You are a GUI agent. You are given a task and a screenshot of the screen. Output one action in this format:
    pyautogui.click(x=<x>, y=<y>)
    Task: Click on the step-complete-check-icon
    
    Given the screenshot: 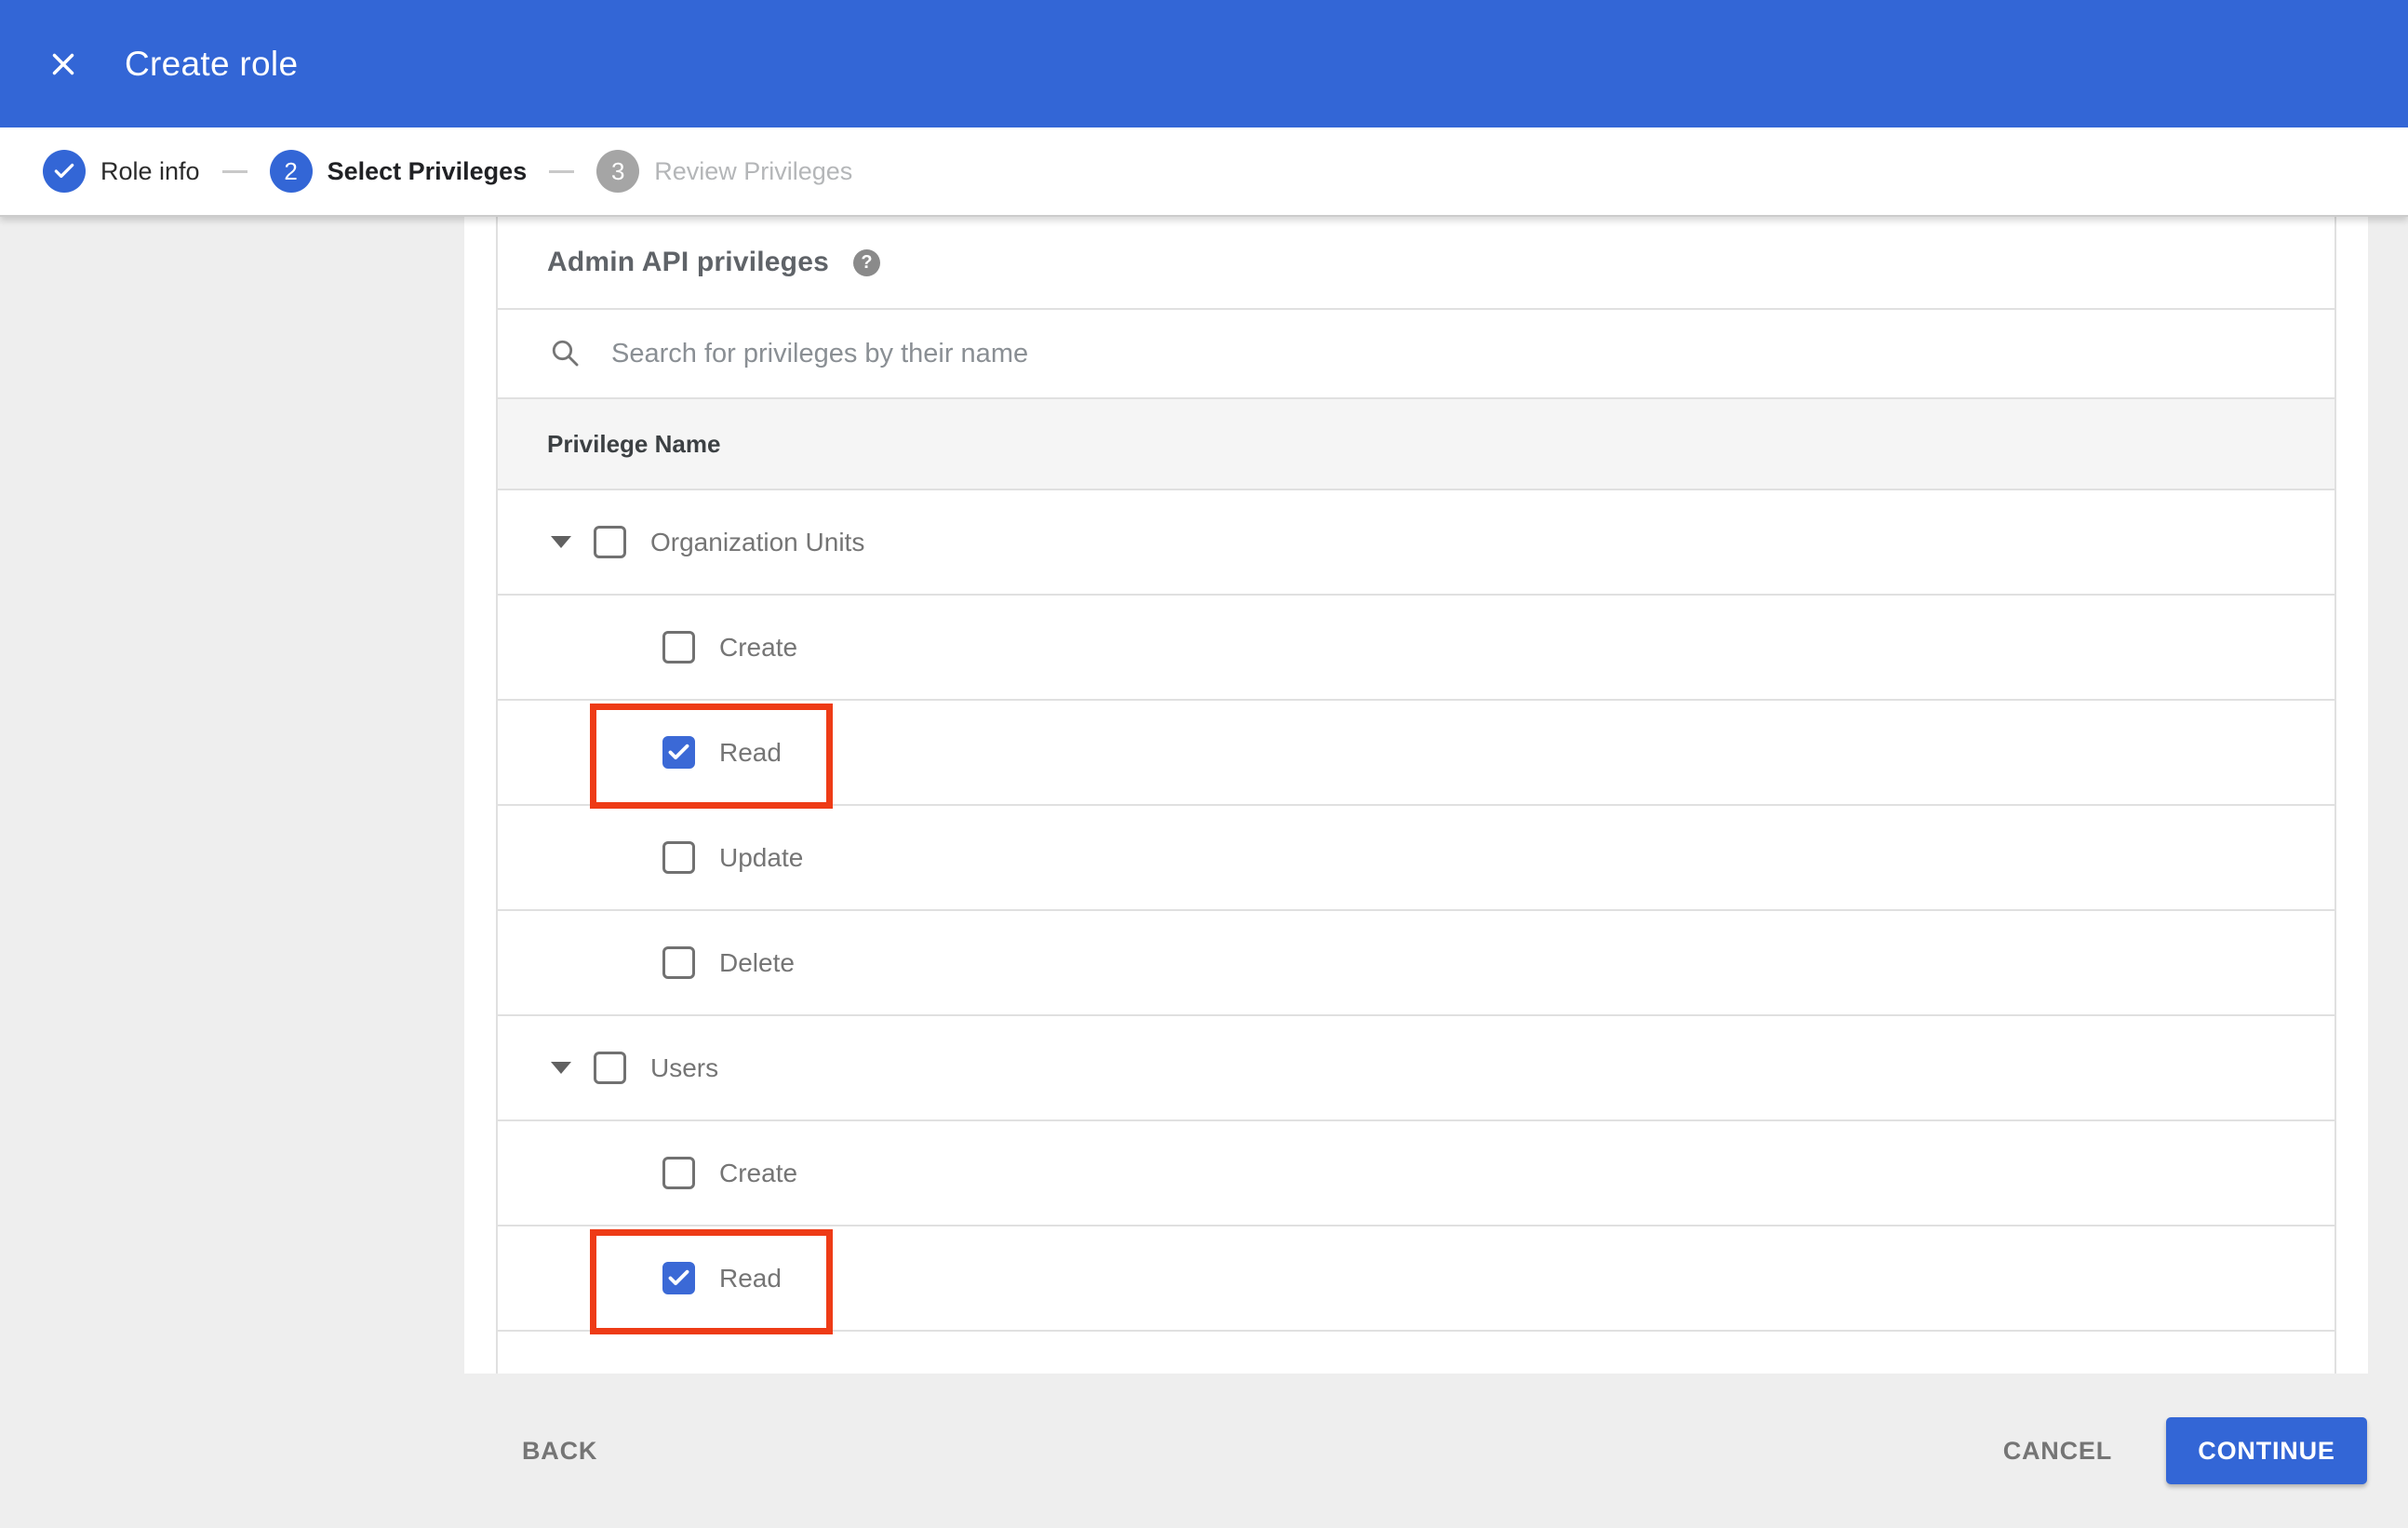 What is the action you would take?
    pyautogui.click(x=65, y=171)
    